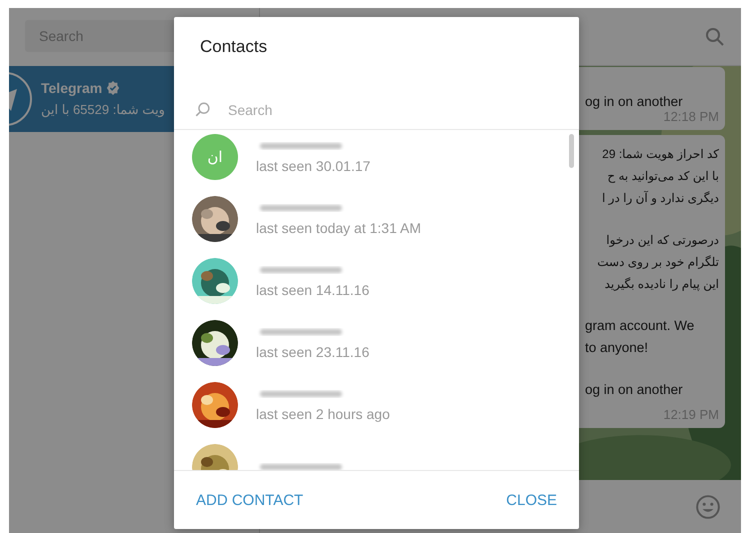 This screenshot has height=533, width=743. I want to click on message-text: درصورتی که این درخوا, so click(662, 240).